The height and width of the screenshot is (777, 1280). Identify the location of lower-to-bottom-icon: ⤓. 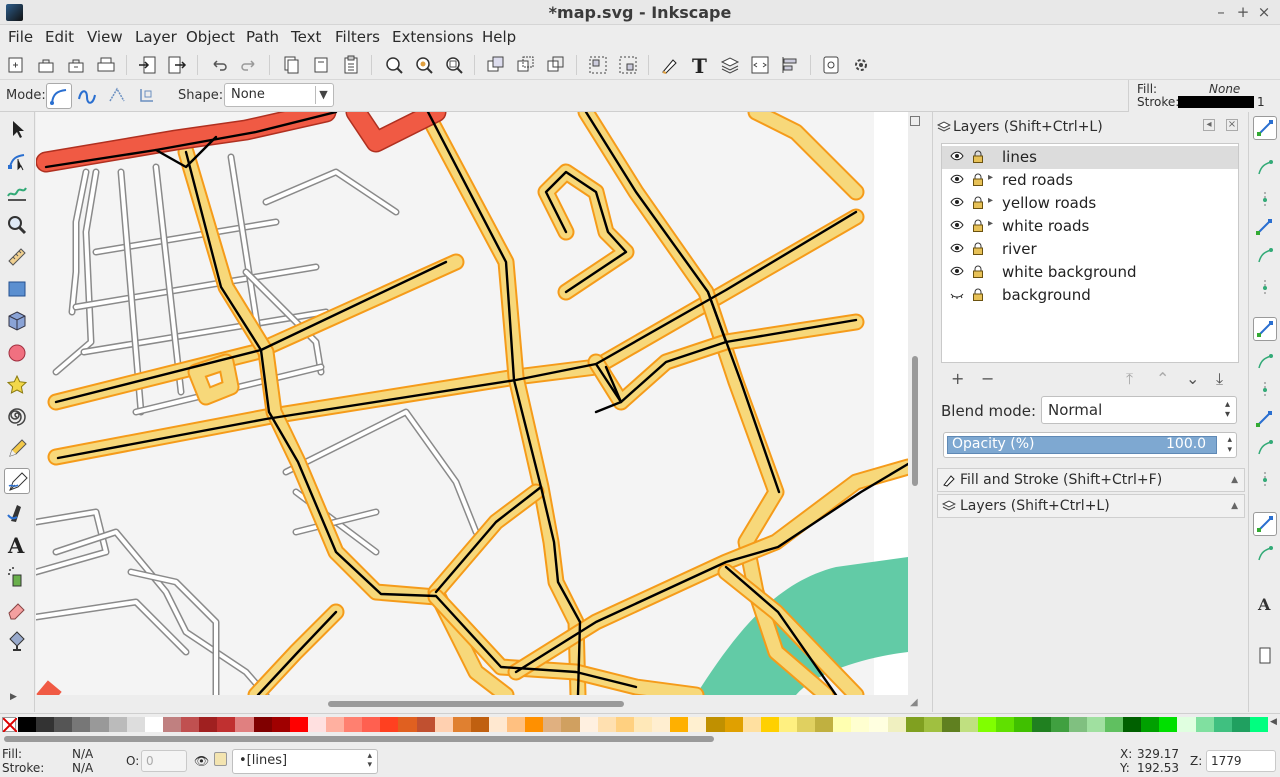
(1219, 379).